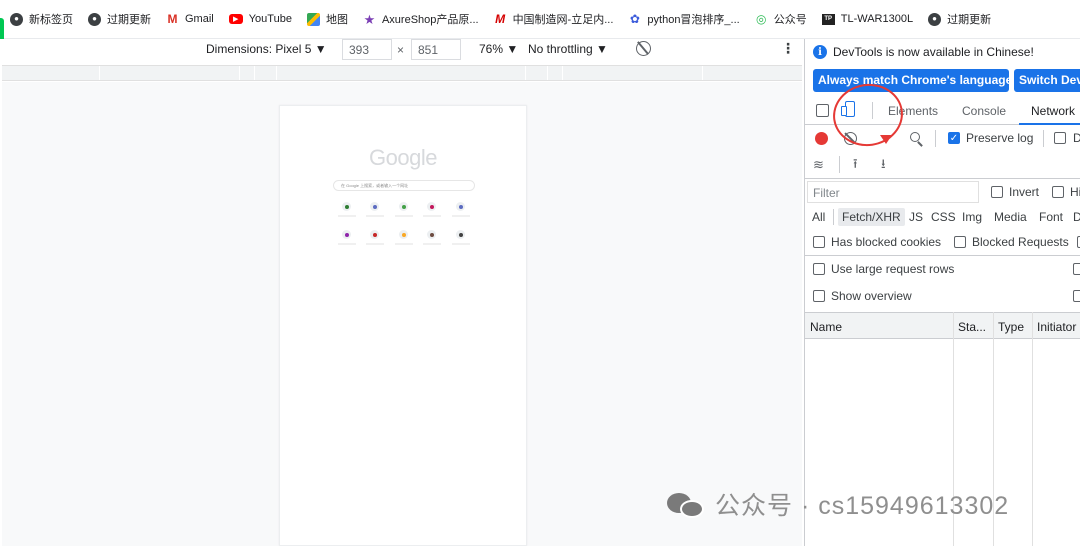  Describe the element at coordinates (260, 19) in the screenshot. I see `bookmark-youtube: ▶ YouTube` at that location.